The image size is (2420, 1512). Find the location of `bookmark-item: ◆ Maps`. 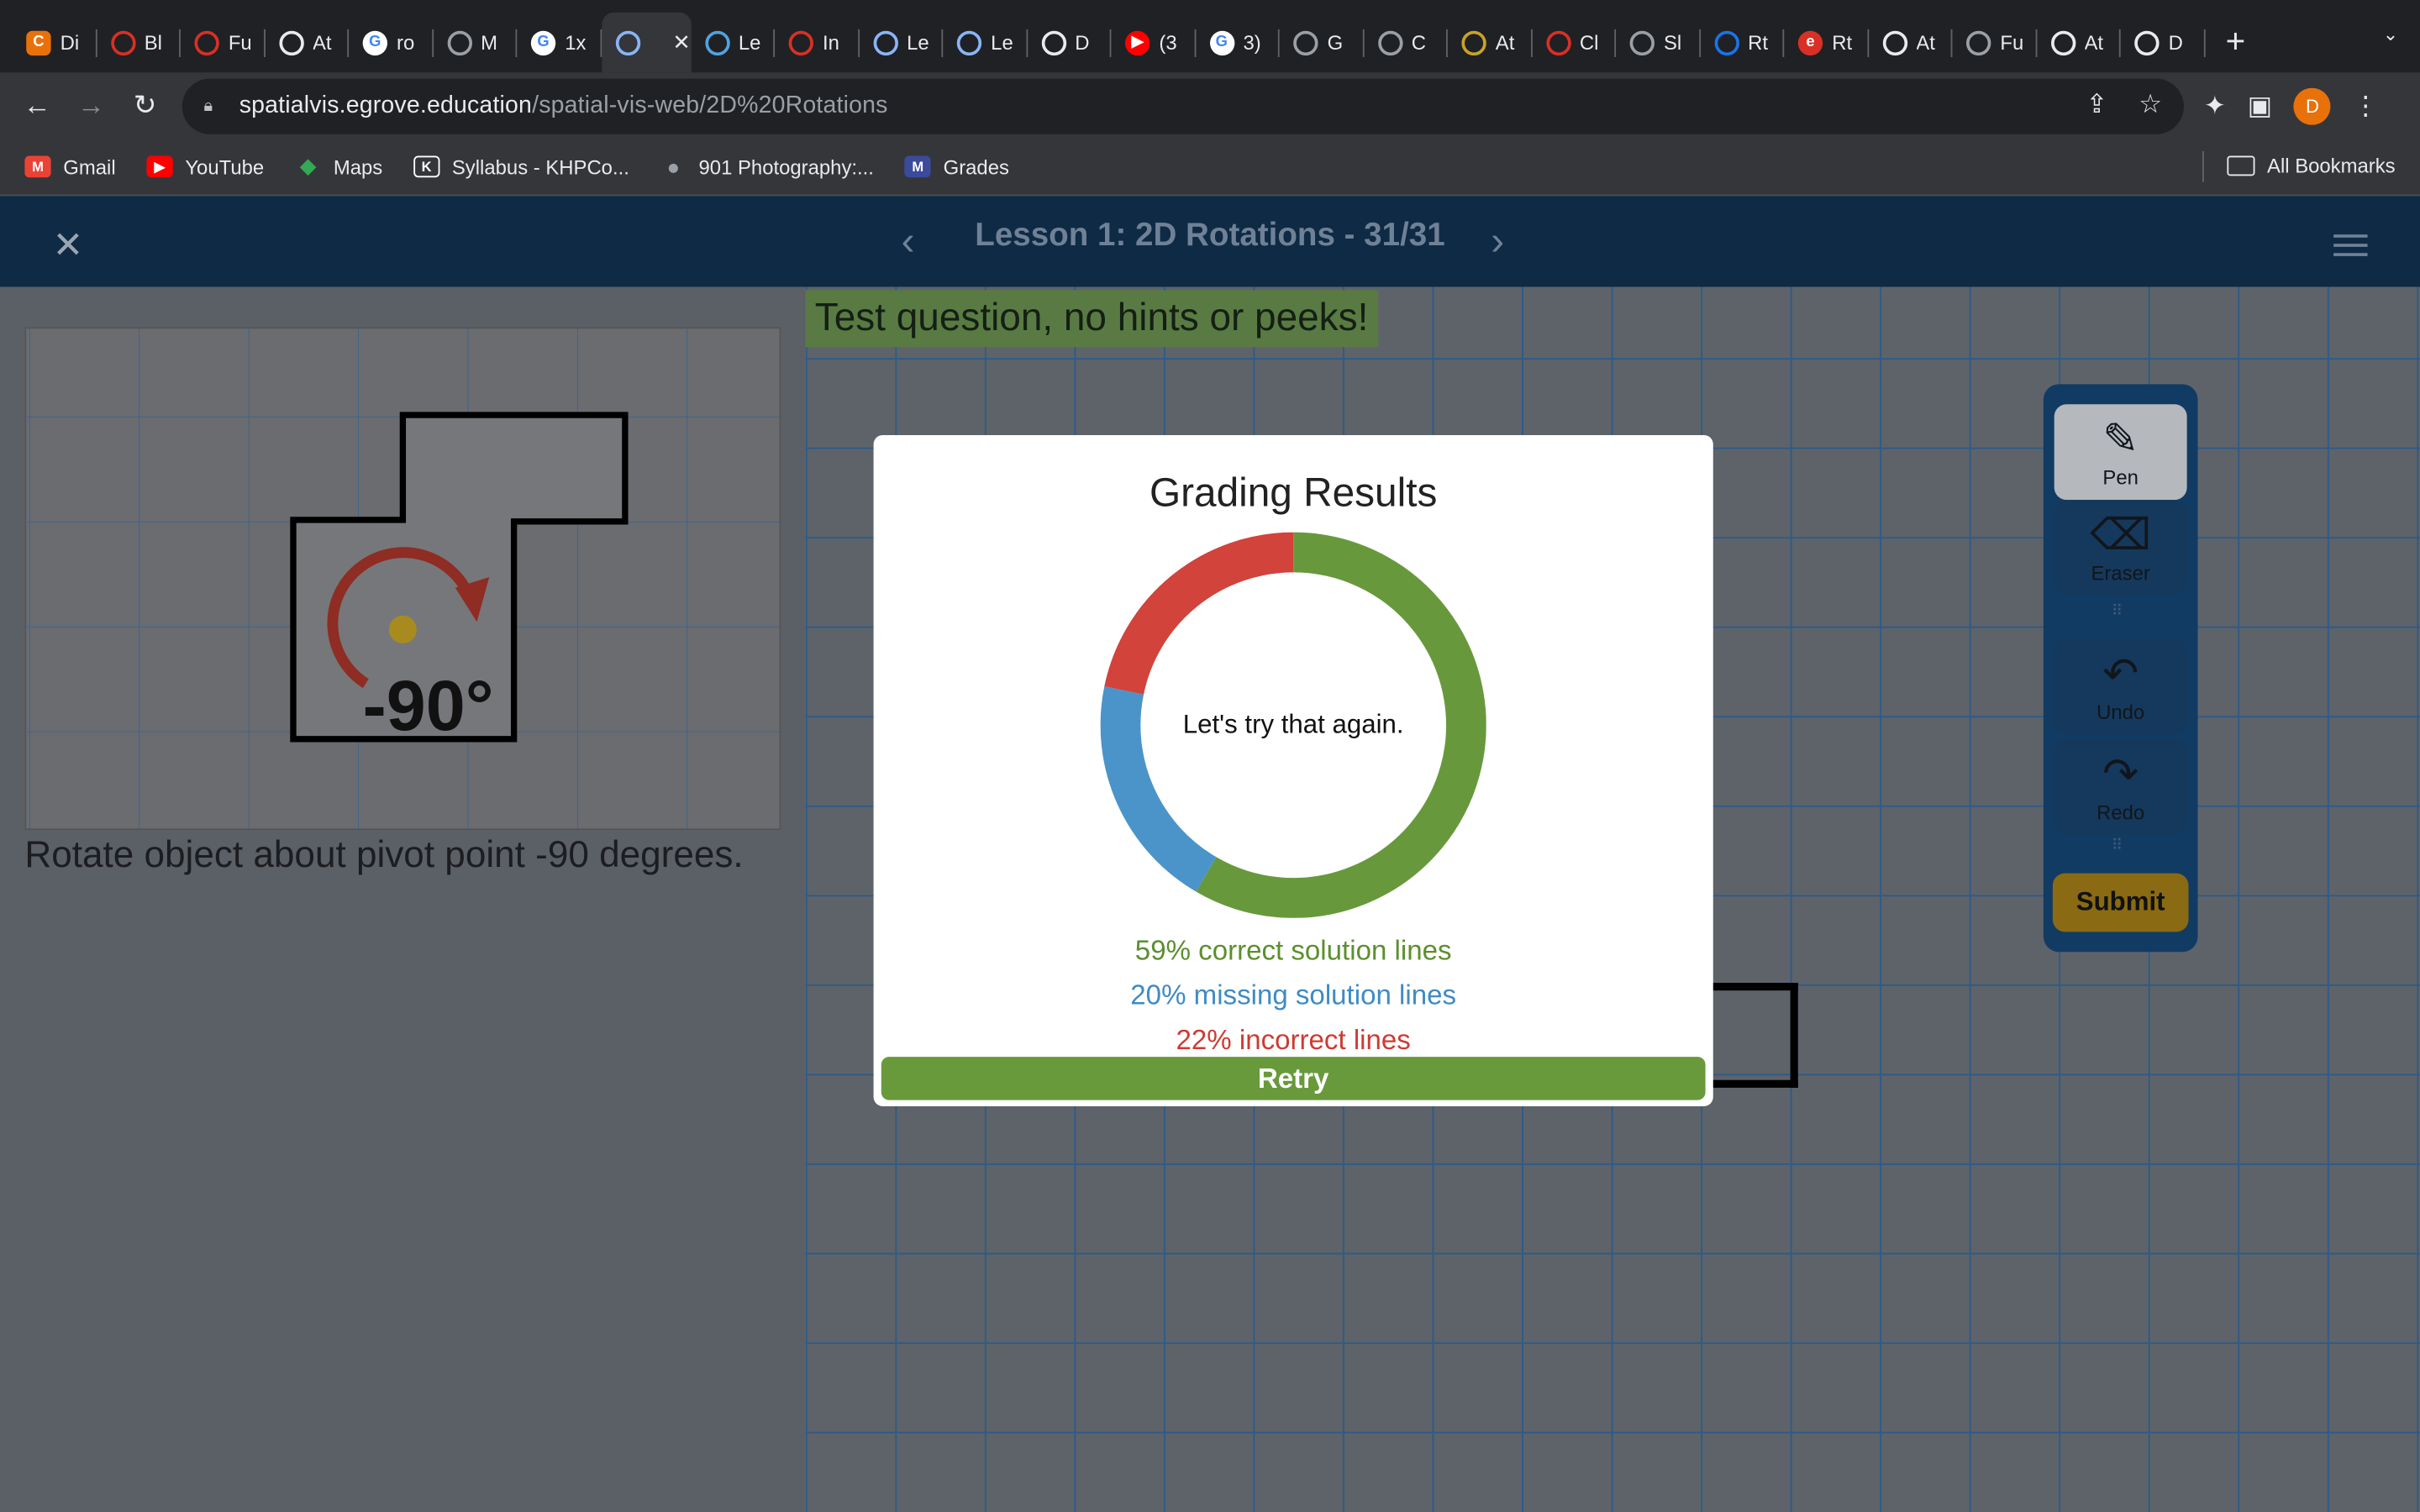

bookmark-item: ◆ Maps is located at coordinates (338, 166).